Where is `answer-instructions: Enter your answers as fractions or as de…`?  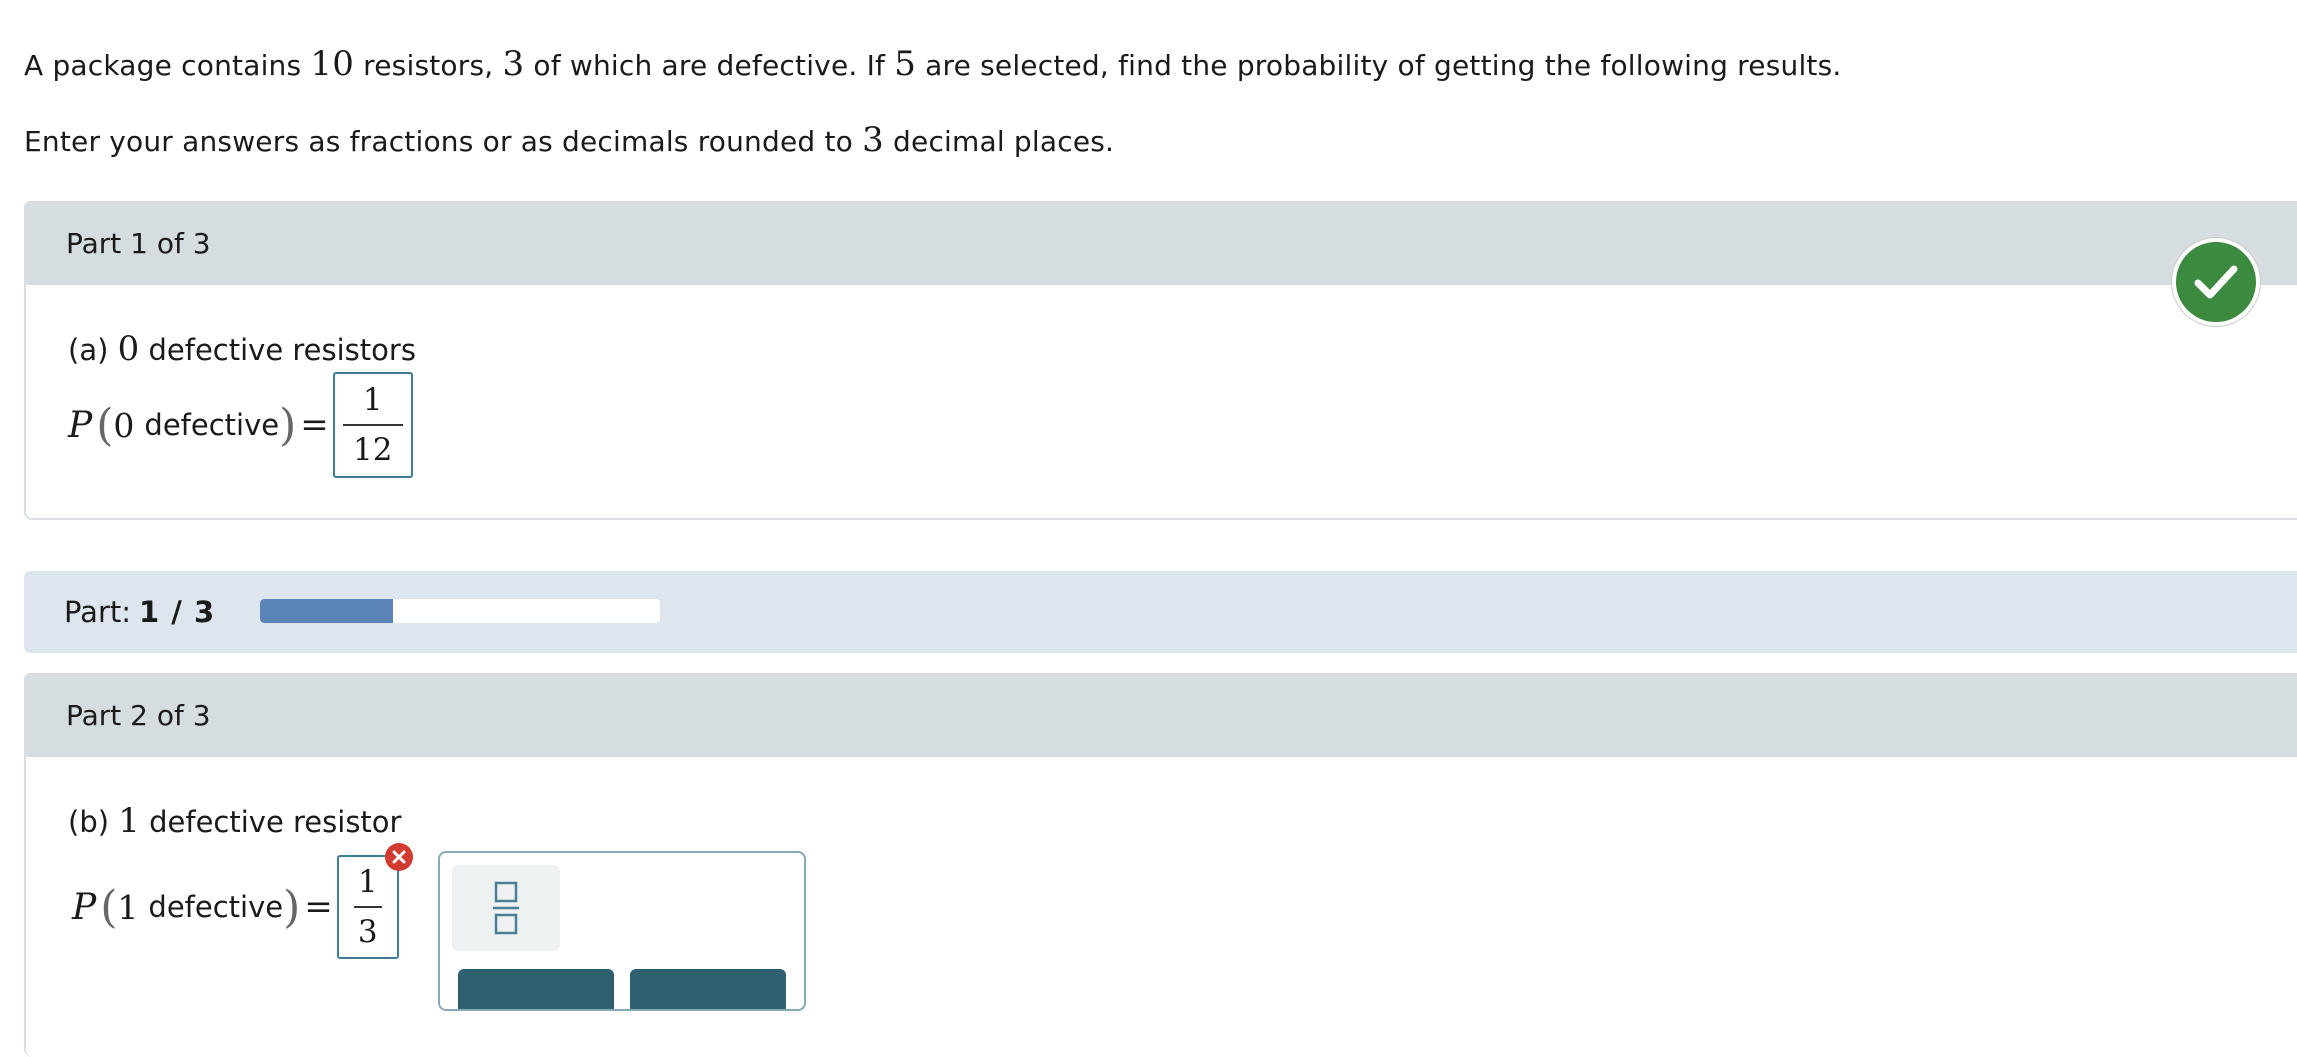
answer-instructions: Enter your answers as fractions or as de… is located at coordinates (569, 140).